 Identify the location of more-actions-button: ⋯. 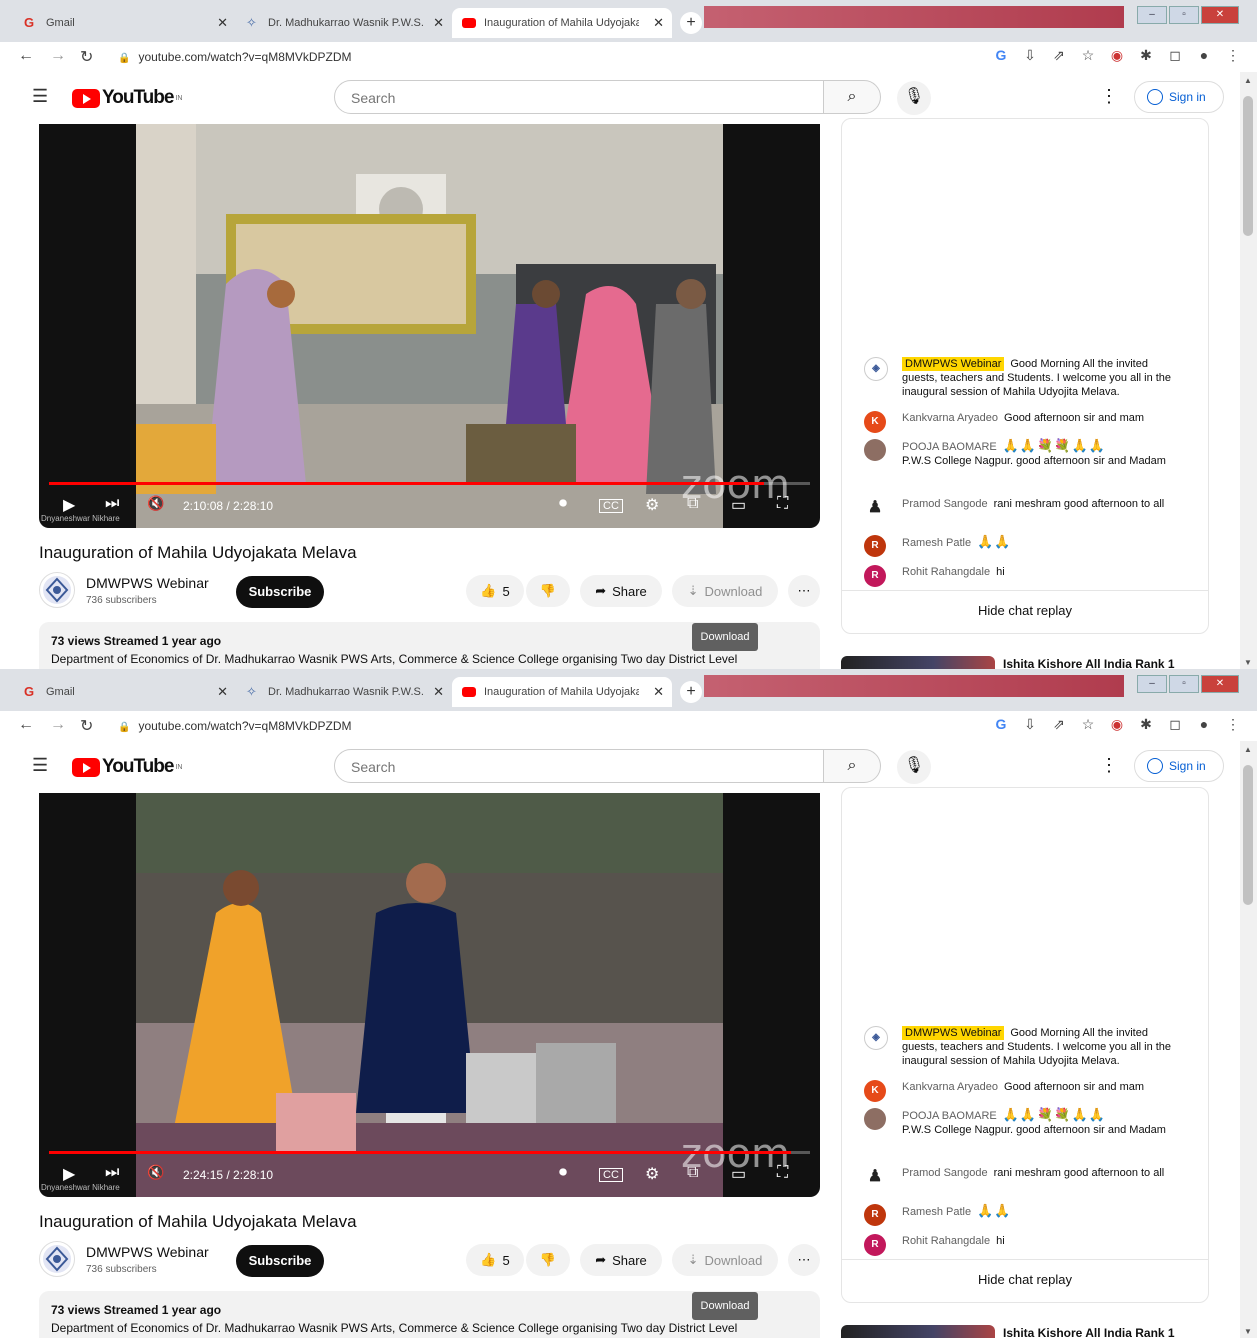
(804, 1260).